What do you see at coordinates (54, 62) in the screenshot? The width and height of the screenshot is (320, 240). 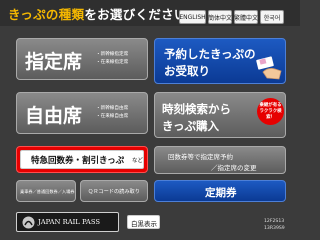 I see `reserved-seat-label: 指定席` at bounding box center [54, 62].